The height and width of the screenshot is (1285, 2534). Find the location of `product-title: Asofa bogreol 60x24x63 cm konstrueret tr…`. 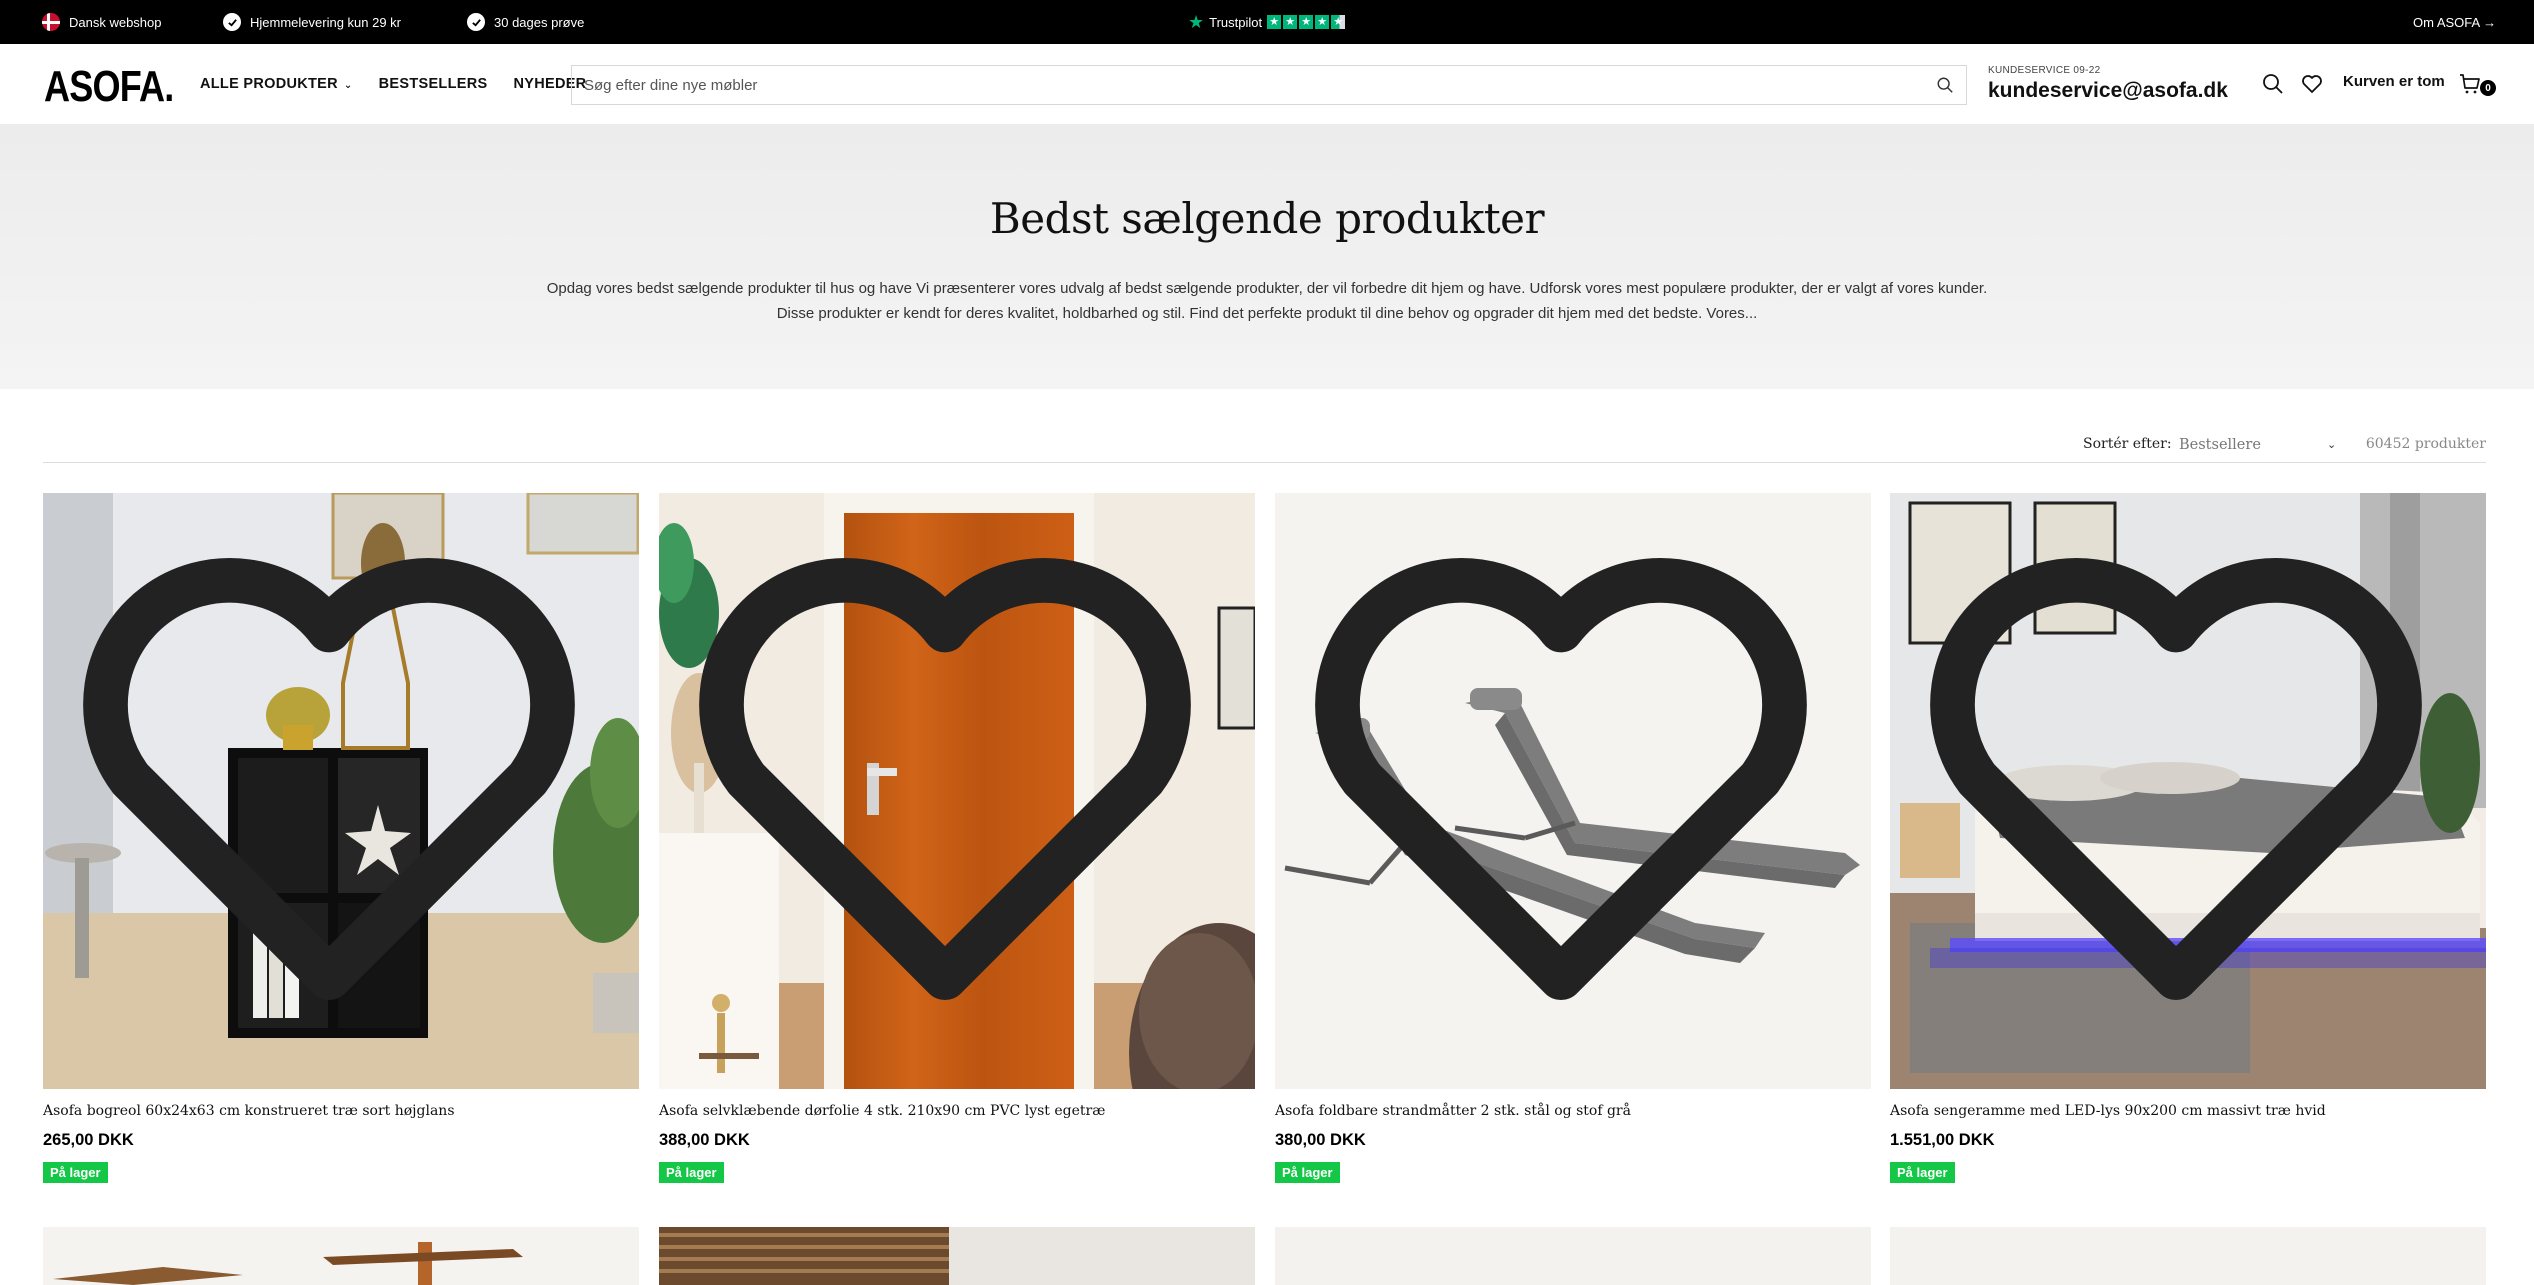

product-title: Asofa bogreol 60x24x63 cm konstrueret tr… is located at coordinates (341, 1111).